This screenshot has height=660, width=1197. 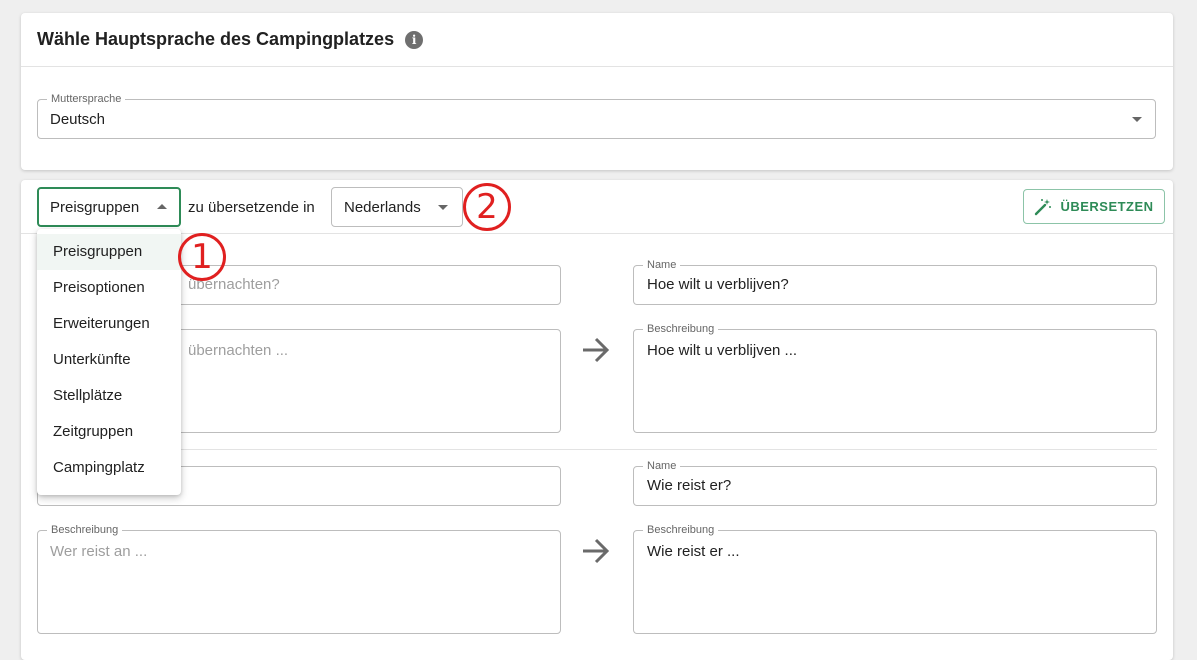 What do you see at coordinates (1107, 206) in the screenshot?
I see `translate-button-label: ÜBERSETZEN` at bounding box center [1107, 206].